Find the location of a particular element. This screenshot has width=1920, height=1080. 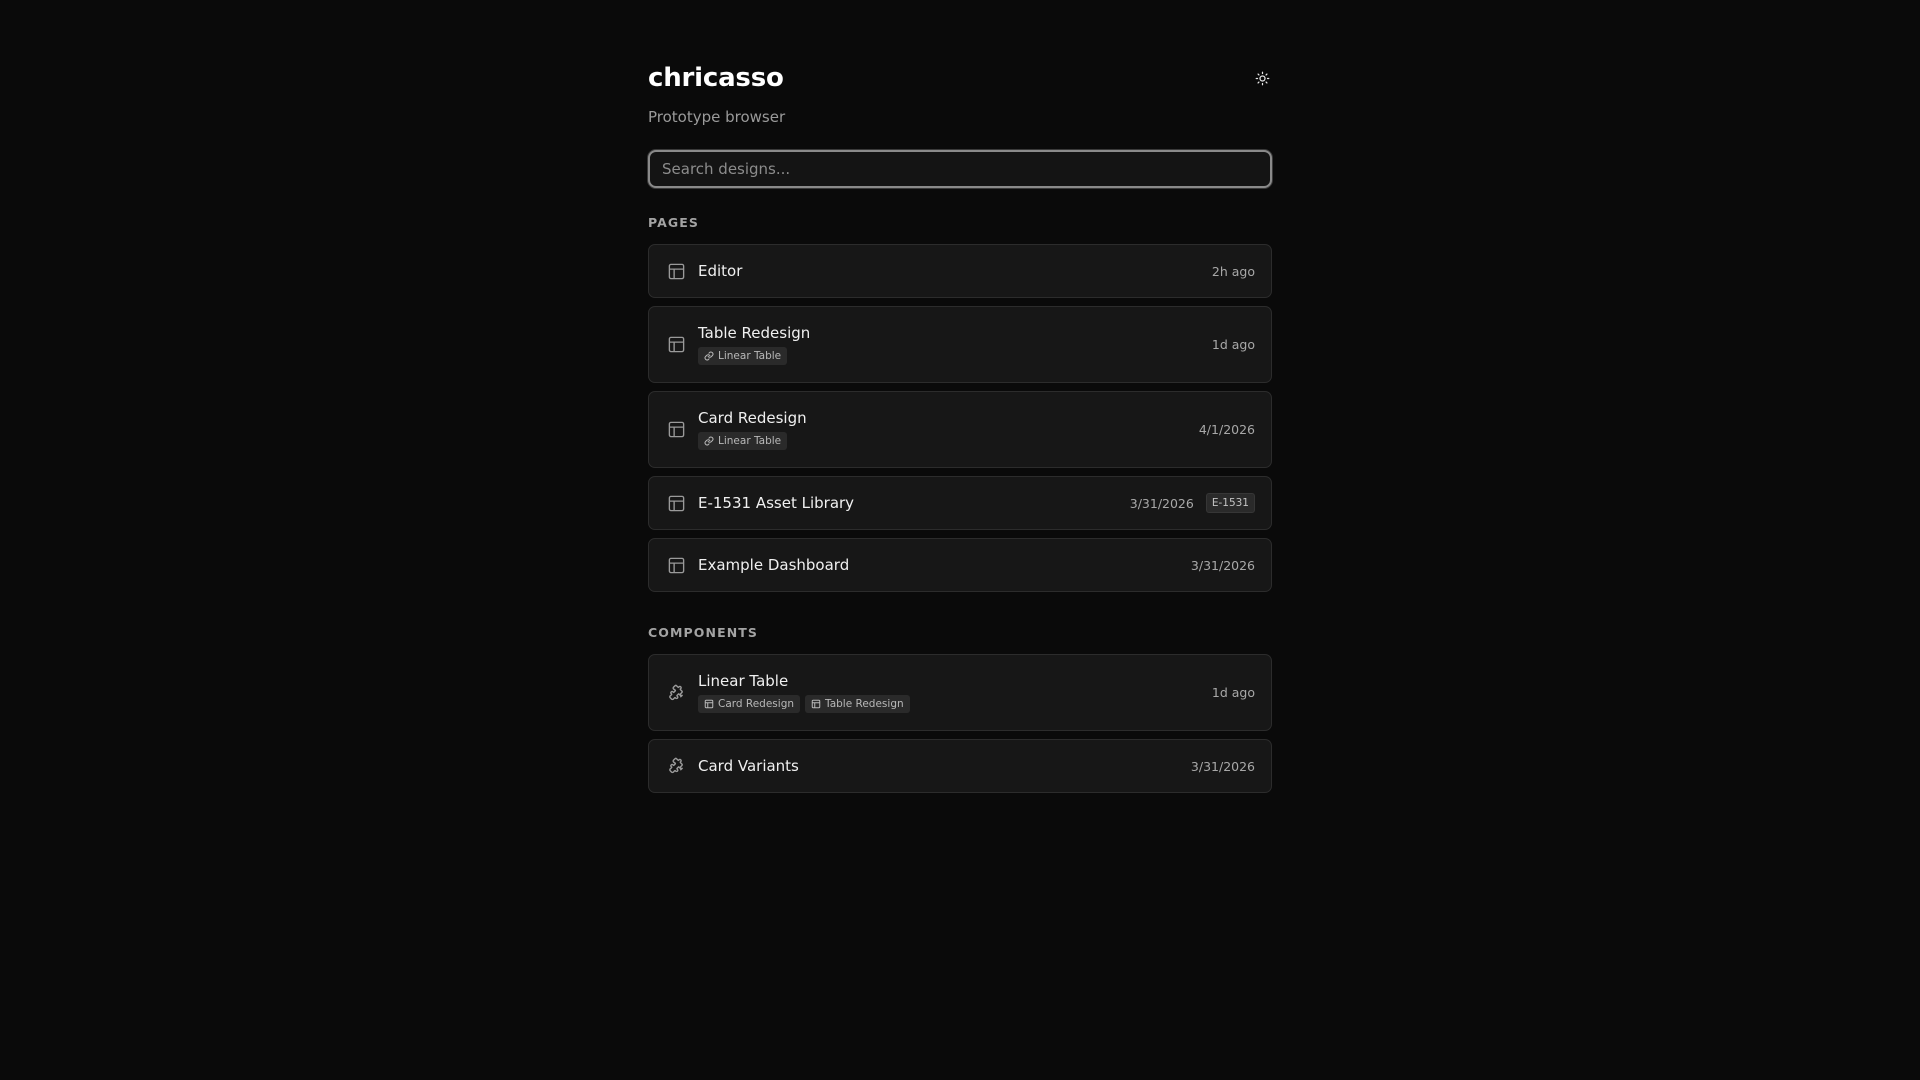

page-name: Card Redesign is located at coordinates (752, 418).